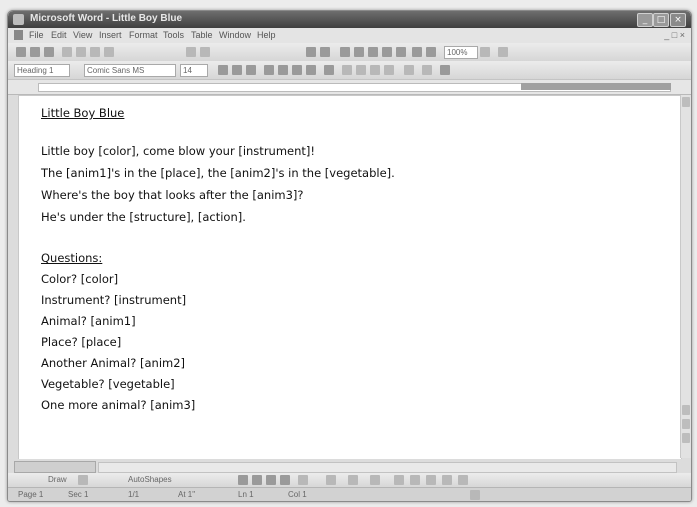  Describe the element at coordinates (387, 467) in the screenshot. I see `horizontal-scrollbar` at that location.